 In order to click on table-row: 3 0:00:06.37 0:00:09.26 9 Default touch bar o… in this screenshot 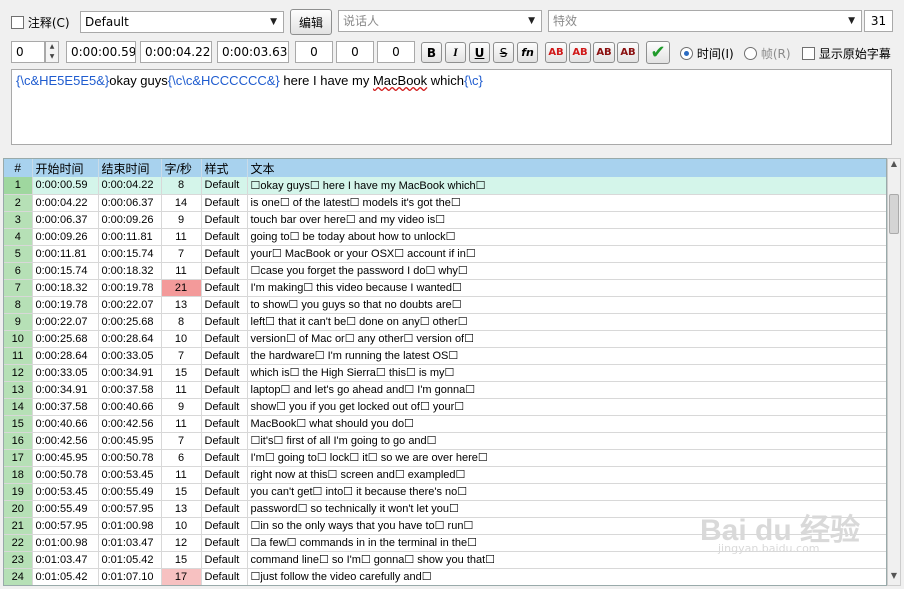, I will do `click(445, 220)`.